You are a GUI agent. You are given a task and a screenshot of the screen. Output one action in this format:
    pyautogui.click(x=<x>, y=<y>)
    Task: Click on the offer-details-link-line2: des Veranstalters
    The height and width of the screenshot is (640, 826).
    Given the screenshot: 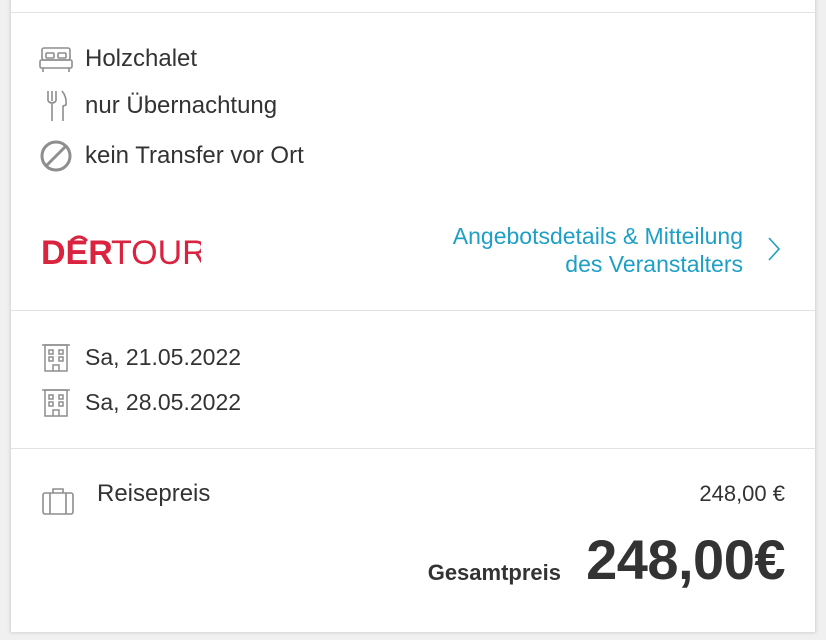 What is the action you would take?
    pyautogui.click(x=598, y=264)
    